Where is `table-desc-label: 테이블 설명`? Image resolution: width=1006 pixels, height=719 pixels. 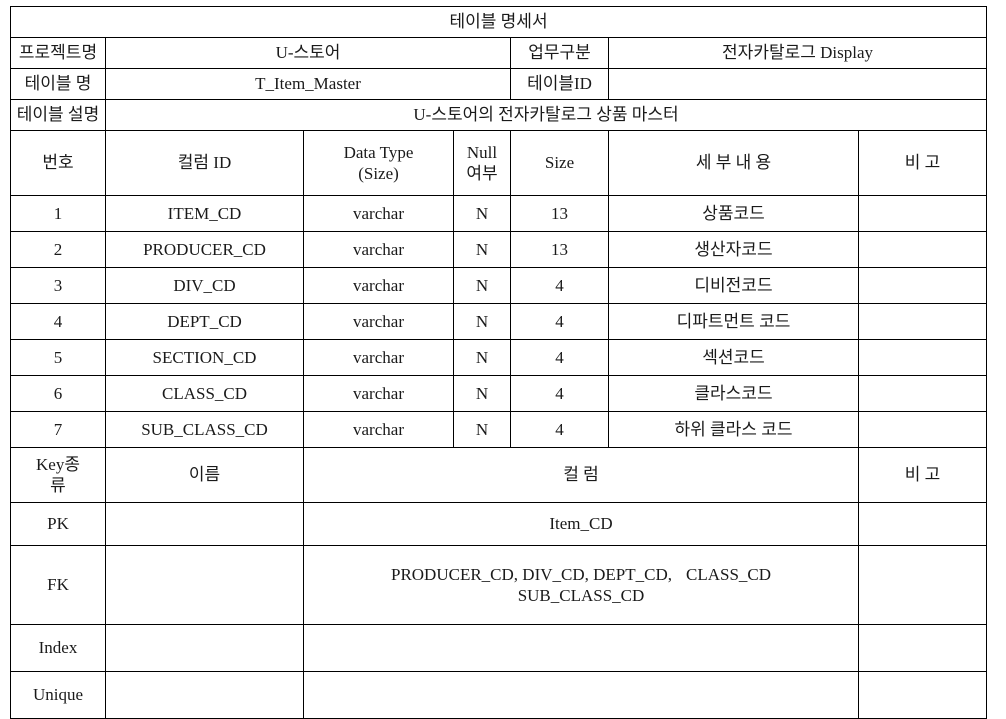 table-desc-label: 테이블 설명 is located at coordinates (58, 115).